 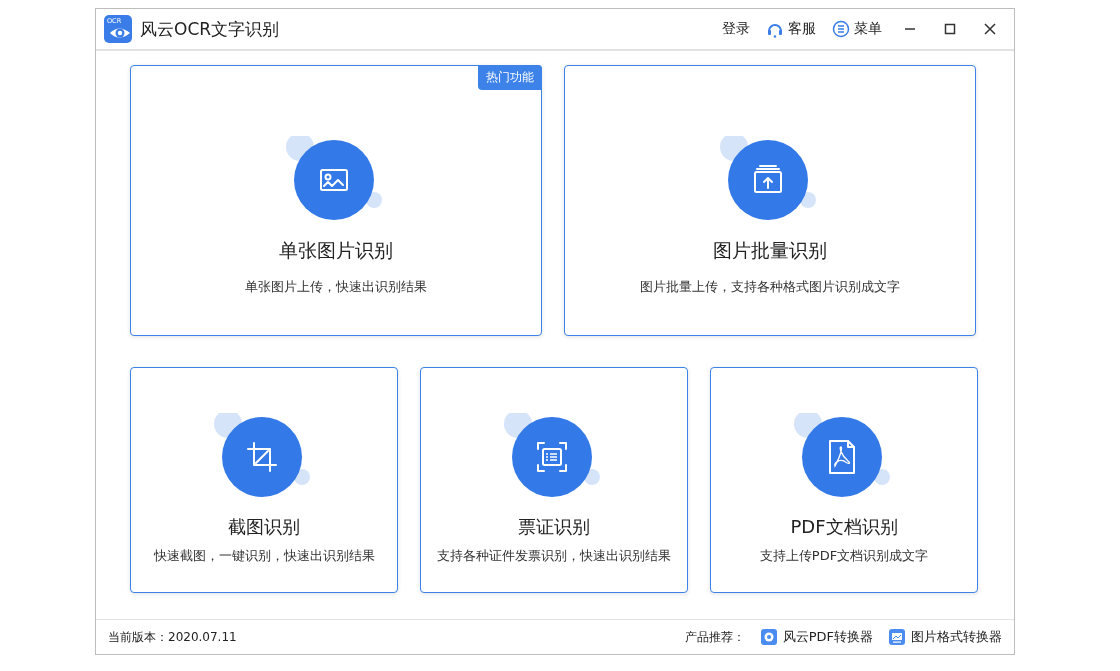 What do you see at coordinates (510, 77) in the screenshot?
I see `hot-badge: 热门功能` at bounding box center [510, 77].